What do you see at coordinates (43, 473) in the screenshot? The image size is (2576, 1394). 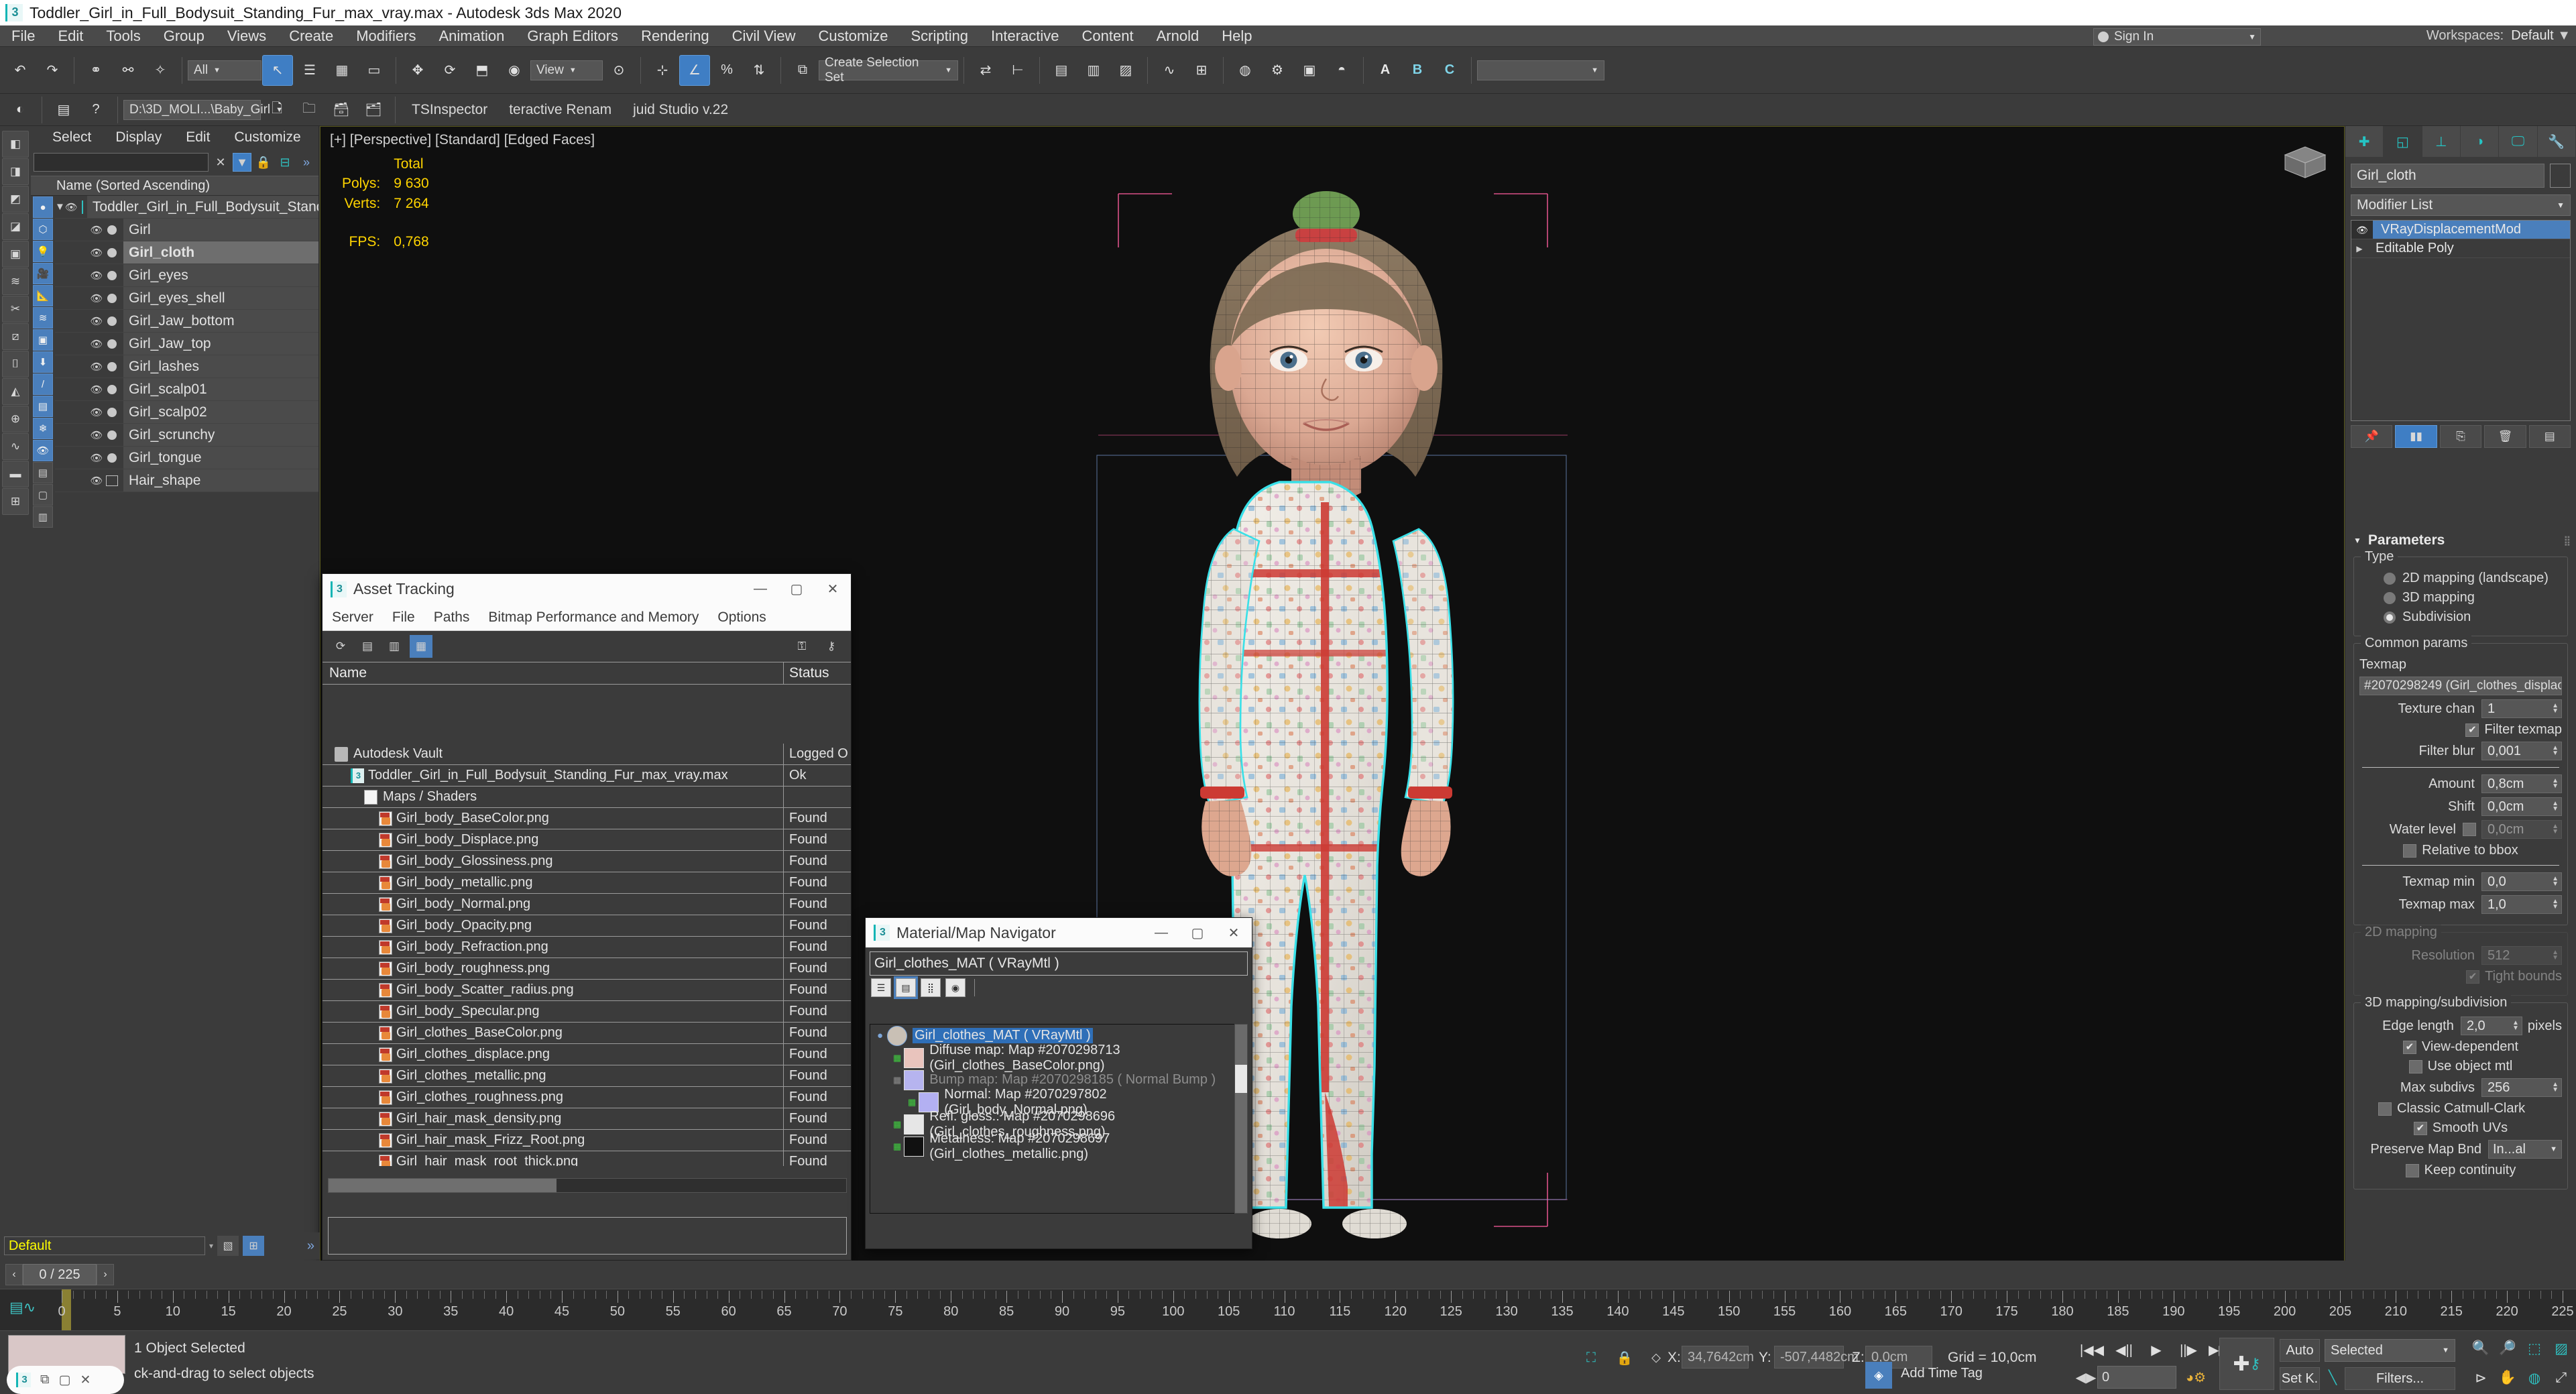 I see `view-list-icon: ▤` at bounding box center [43, 473].